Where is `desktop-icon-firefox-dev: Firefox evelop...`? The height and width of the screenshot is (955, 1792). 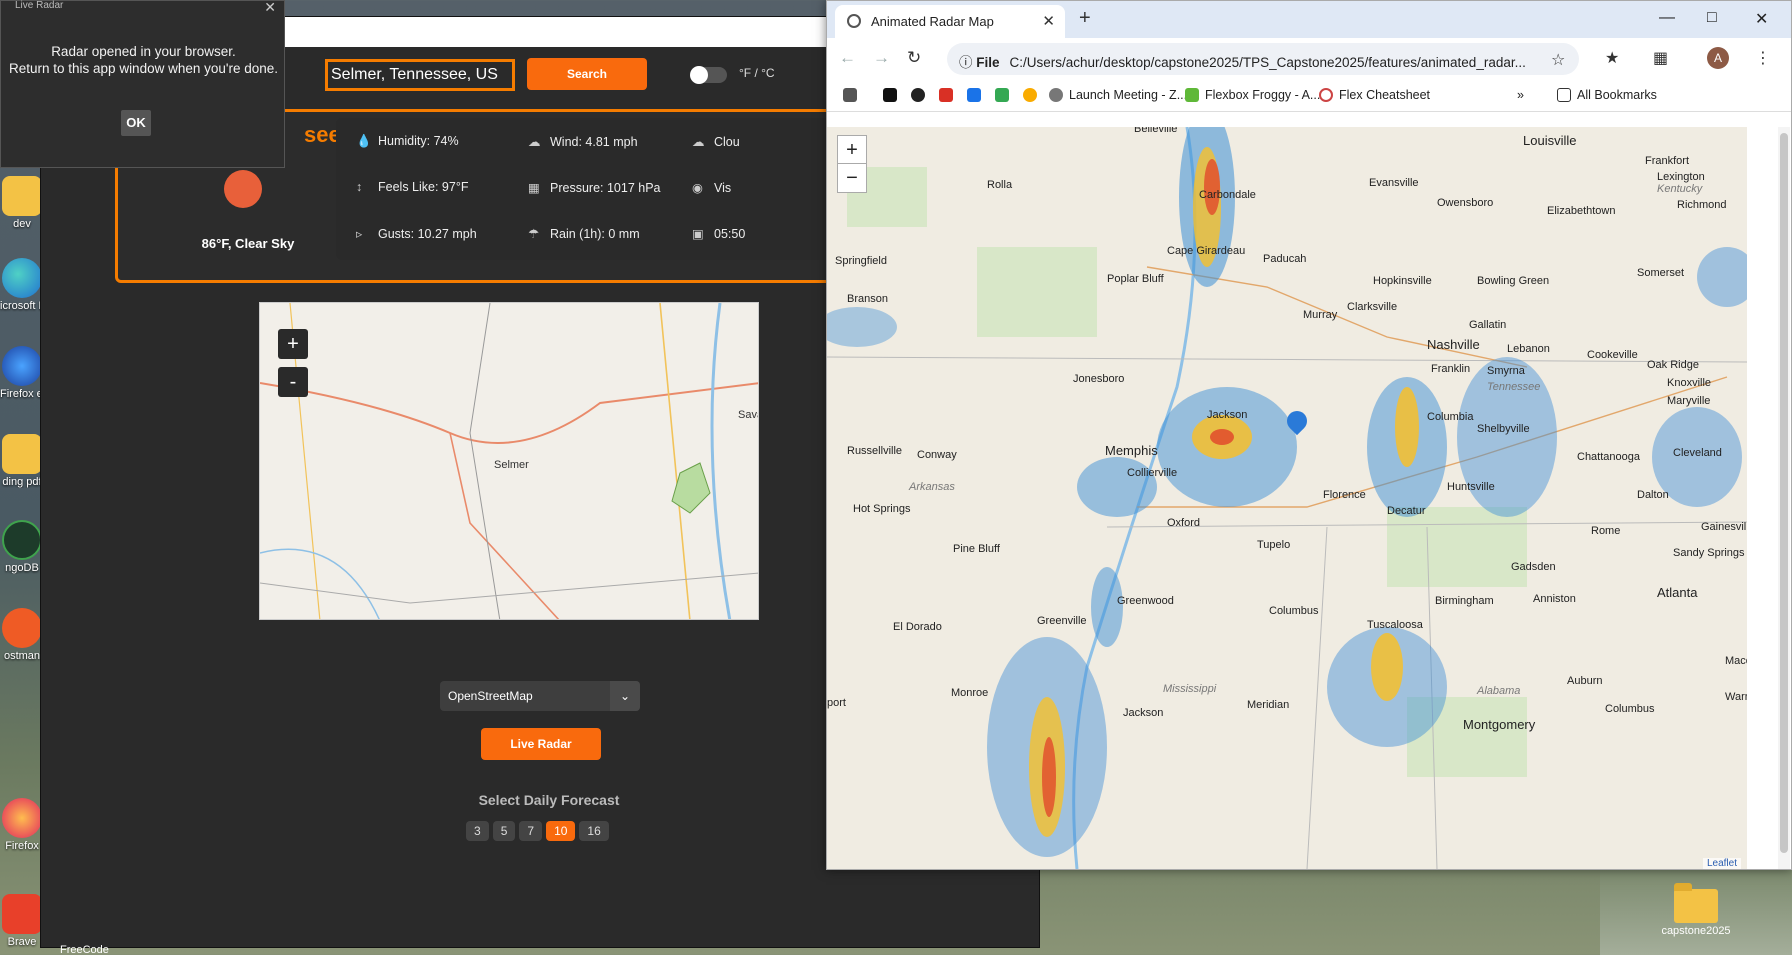 desktop-icon-firefox-dev: Firefox evelop... is located at coordinates (22, 373).